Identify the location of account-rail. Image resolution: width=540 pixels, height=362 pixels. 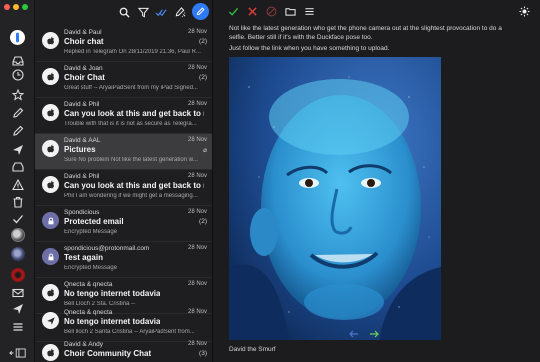
(17, 181).